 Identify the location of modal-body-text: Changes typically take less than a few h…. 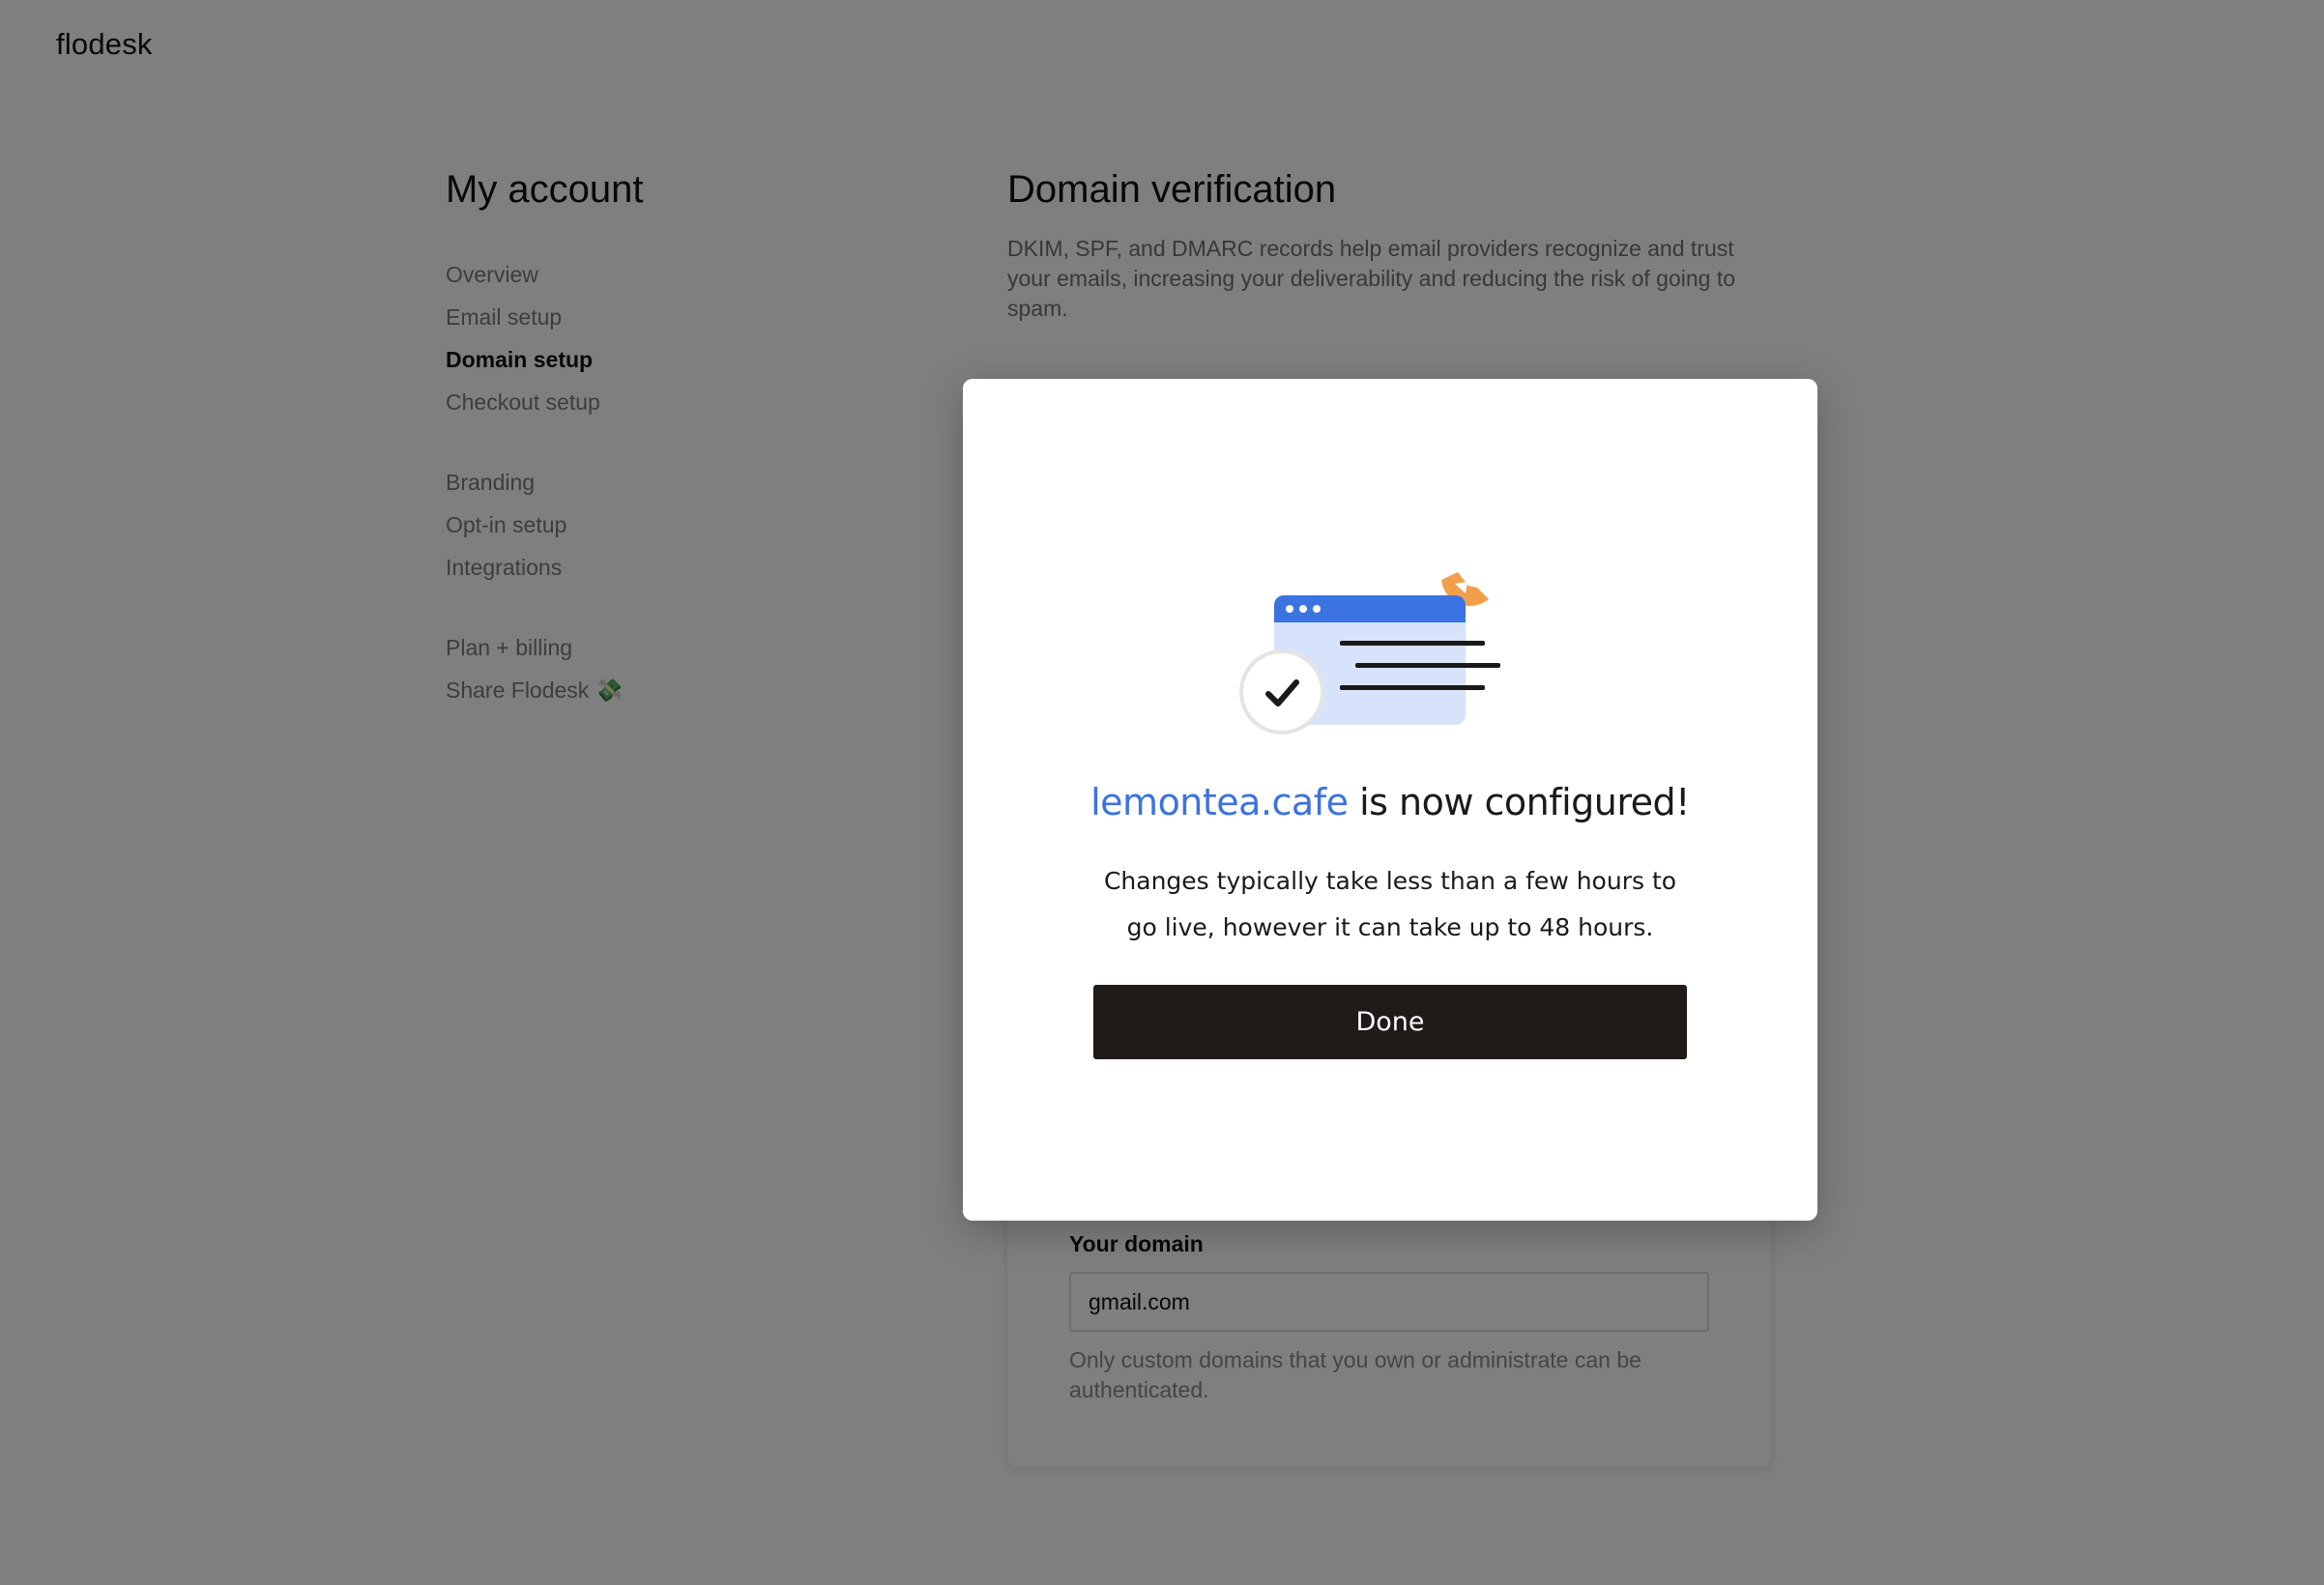
(1390, 904).